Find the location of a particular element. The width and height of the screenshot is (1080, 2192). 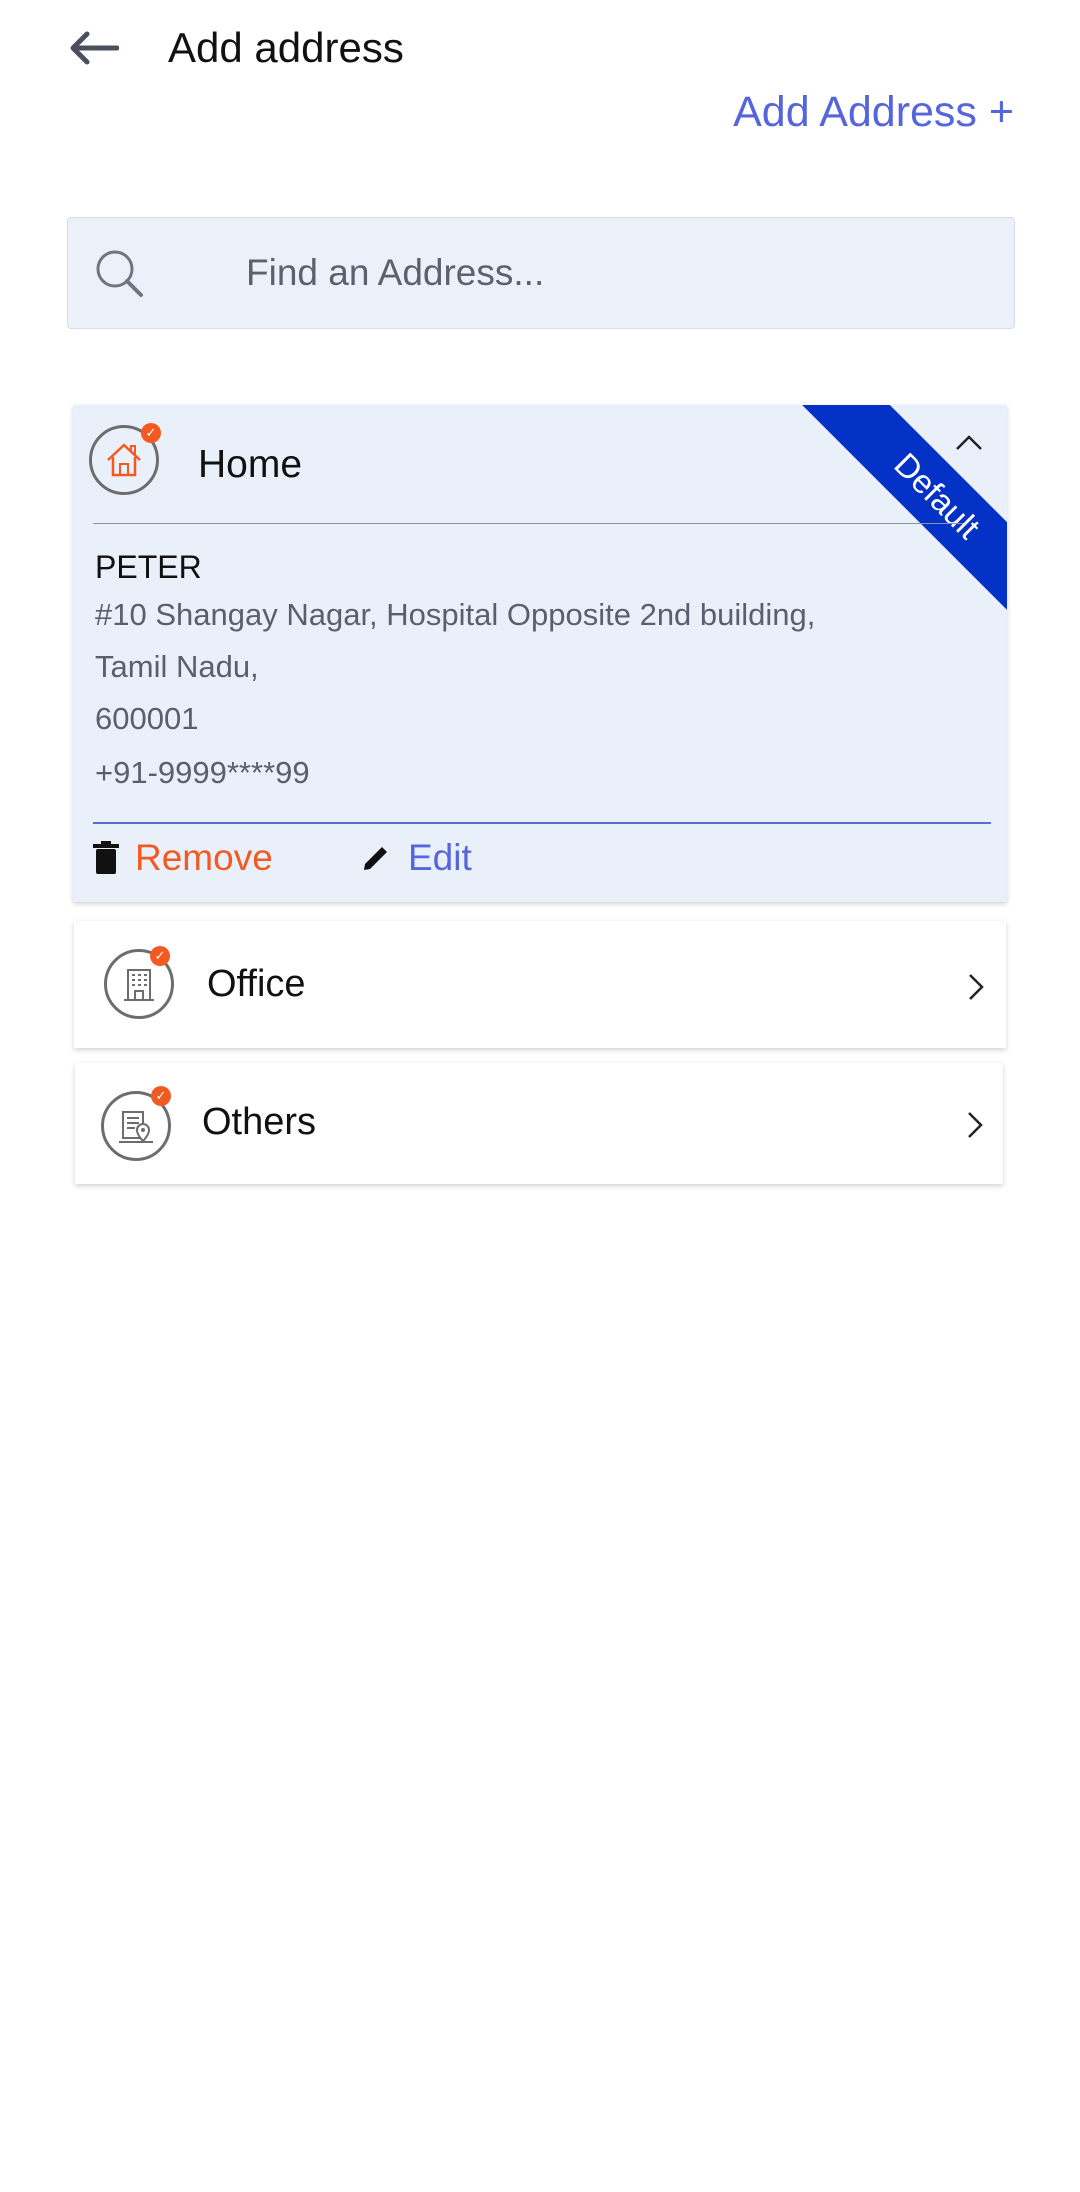

trash-icon is located at coordinates (106, 857).